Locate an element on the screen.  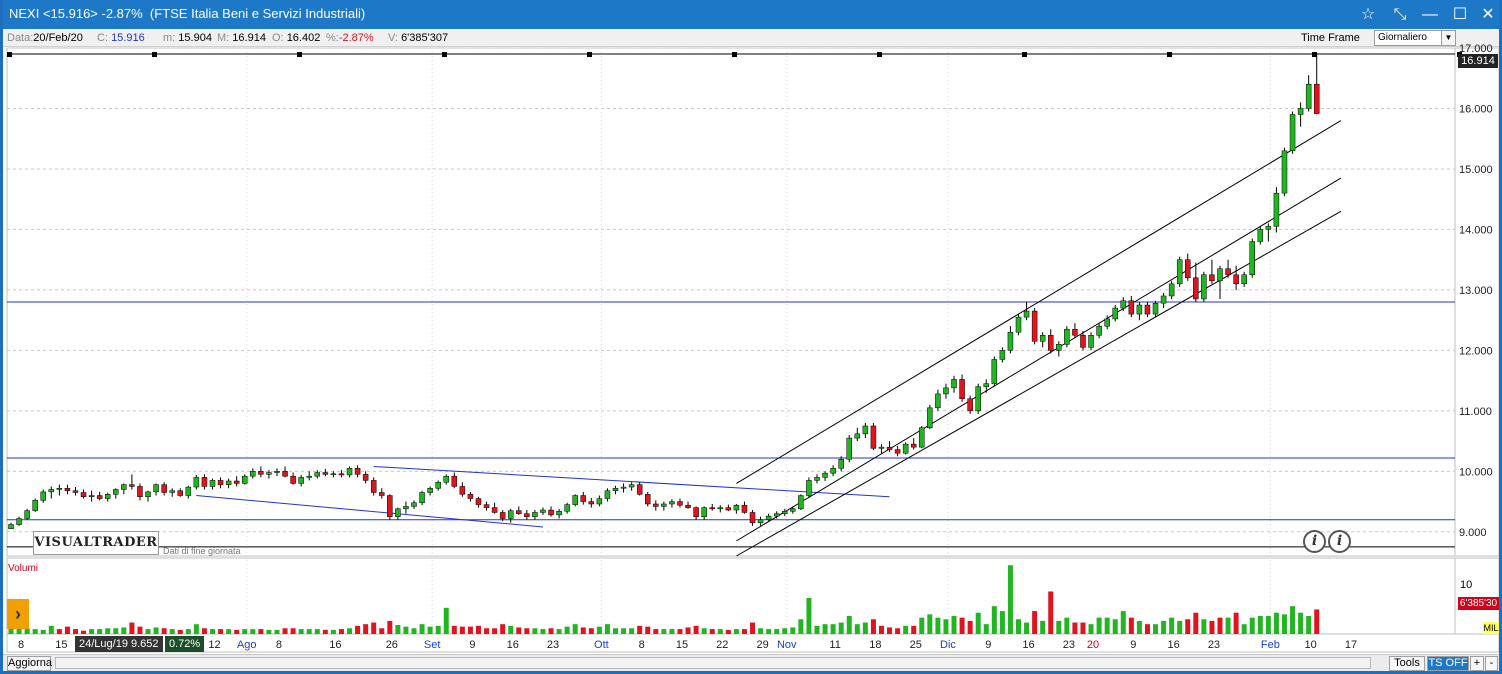
y-tick-label: 10.000 is located at coordinates (1476, 472).